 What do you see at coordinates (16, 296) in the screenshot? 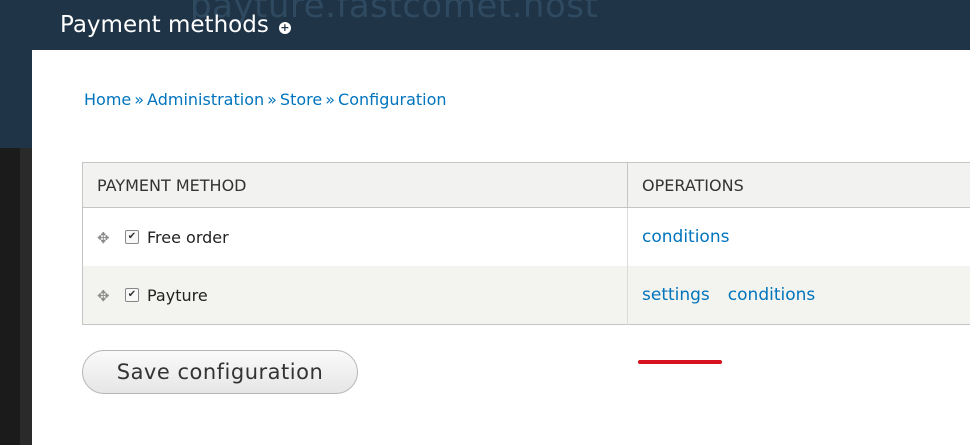
I see `admin-sidebar-edge-lower` at bounding box center [16, 296].